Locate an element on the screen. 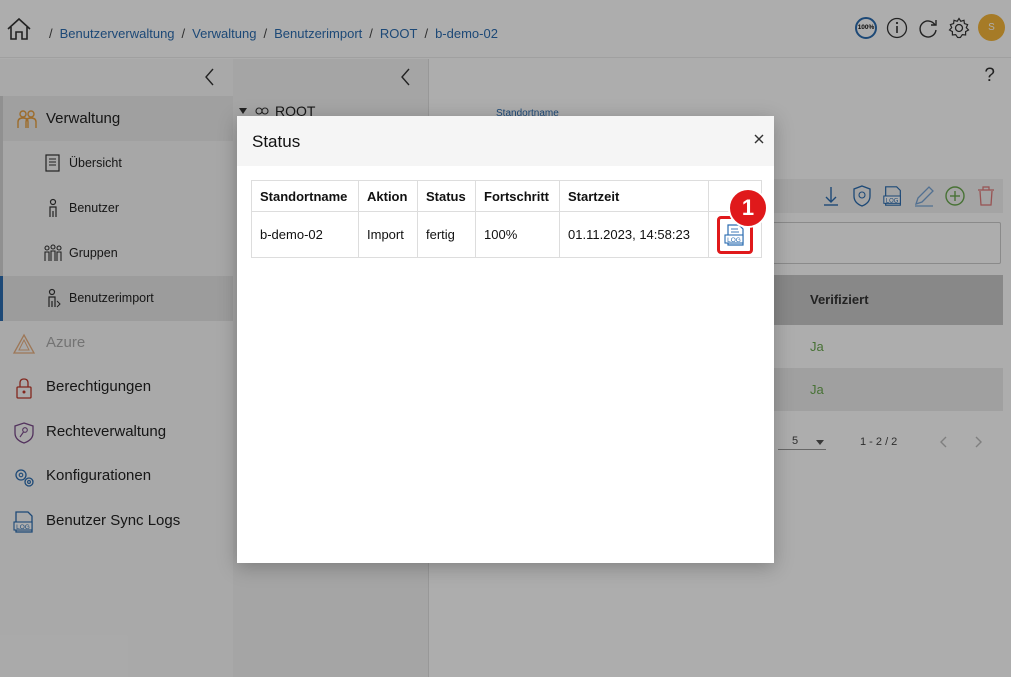 The width and height of the screenshot is (1011, 677). column-header: Aktion is located at coordinates (388, 196).